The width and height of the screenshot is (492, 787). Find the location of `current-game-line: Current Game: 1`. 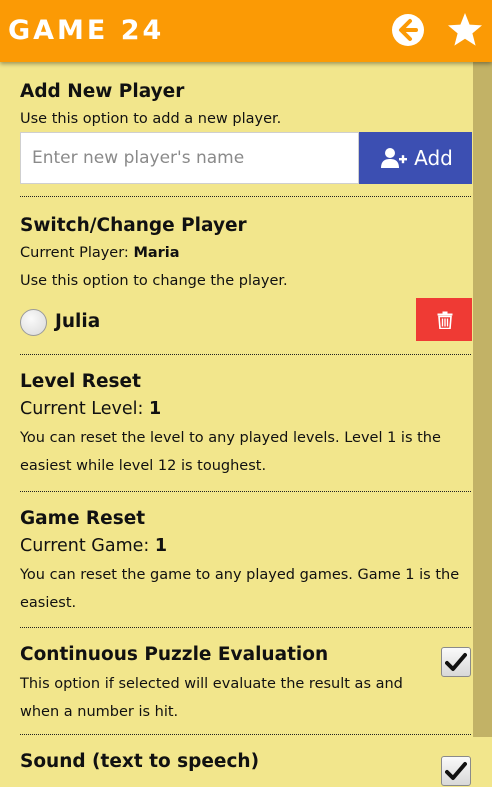

current-game-line: Current Game: 1 is located at coordinates (93, 546).